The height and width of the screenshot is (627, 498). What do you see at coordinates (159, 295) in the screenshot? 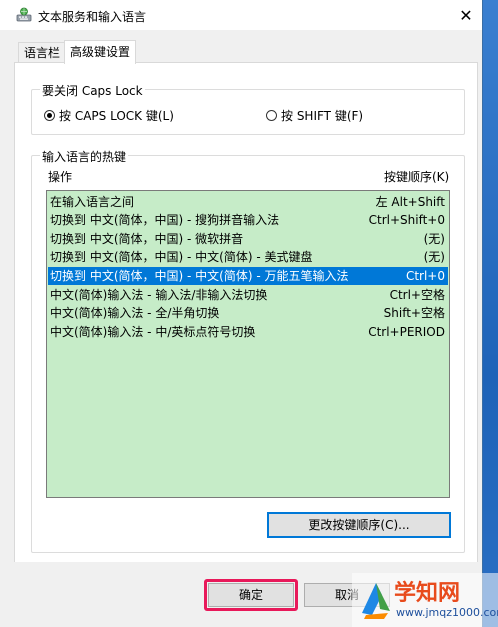
I see `list-item-action: 中文(简体)输入法 - 输入法/非输入法切换` at bounding box center [159, 295].